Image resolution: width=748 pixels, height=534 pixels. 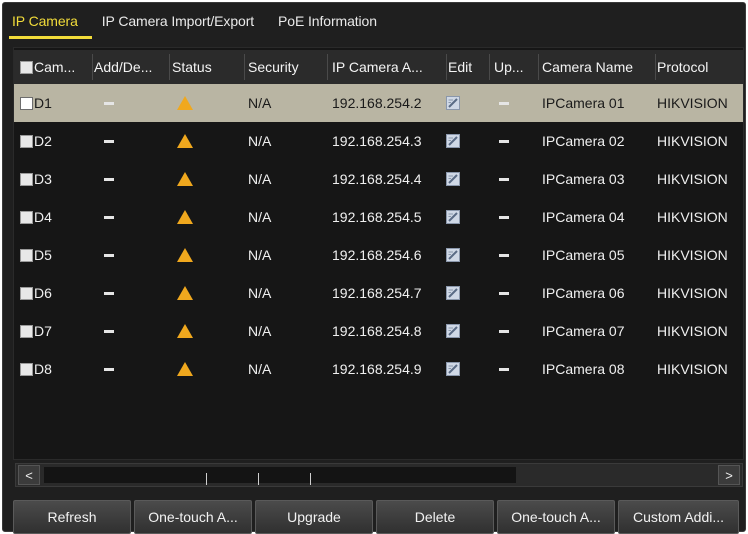 I want to click on header-status: Status, so click(x=207, y=67).